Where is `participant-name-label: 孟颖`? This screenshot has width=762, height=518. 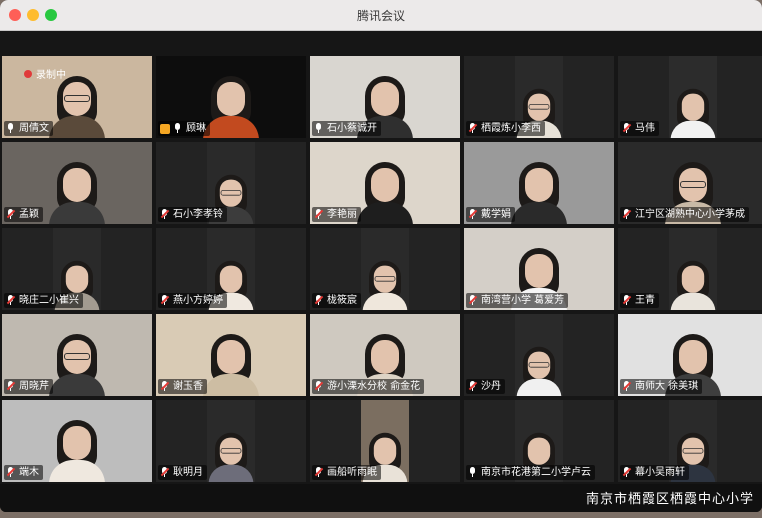 participant-name-label: 孟颖 is located at coordinates (23, 214).